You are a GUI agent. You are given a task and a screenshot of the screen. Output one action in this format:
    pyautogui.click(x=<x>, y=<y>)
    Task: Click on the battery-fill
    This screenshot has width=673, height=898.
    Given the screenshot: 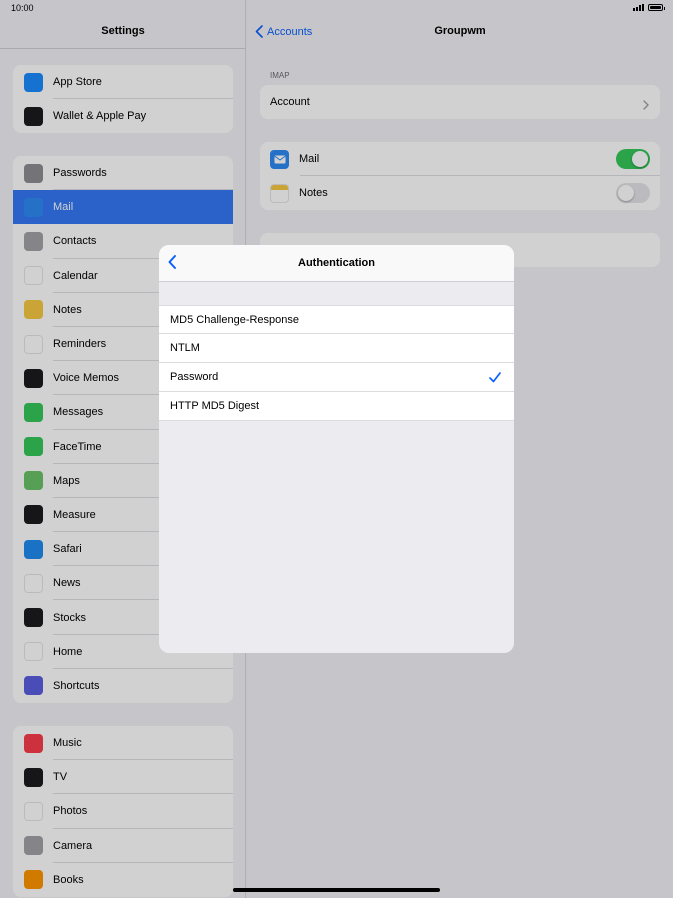 What is the action you would take?
    pyautogui.click(x=655, y=7)
    